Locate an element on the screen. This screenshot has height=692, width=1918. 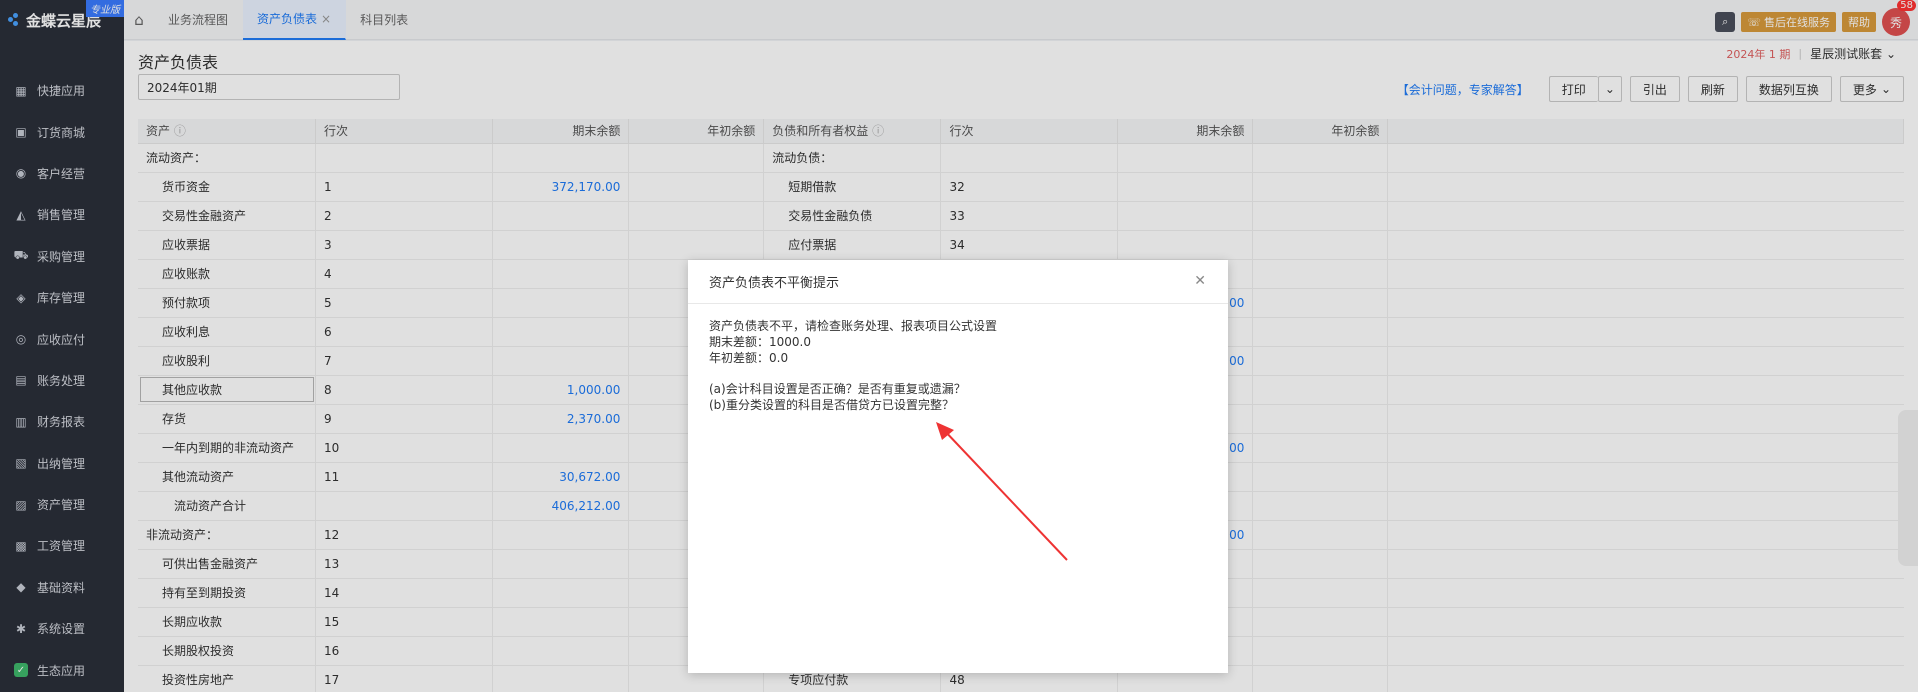
dialog-header: 资产负债表不平衡提示 ✕ is located at coordinates (958, 282).